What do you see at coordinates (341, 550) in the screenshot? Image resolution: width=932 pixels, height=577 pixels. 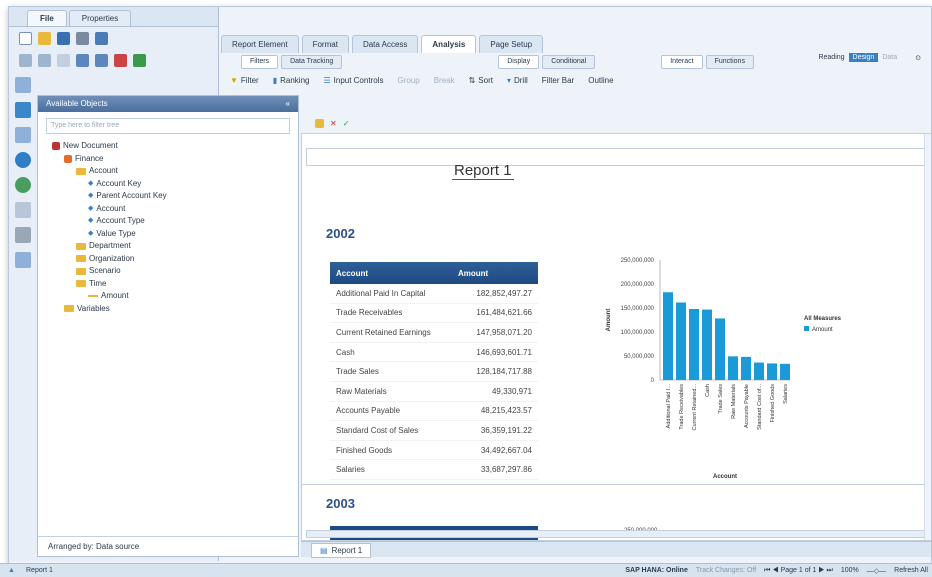 I see `report-tab: ▤ Report 1` at bounding box center [341, 550].